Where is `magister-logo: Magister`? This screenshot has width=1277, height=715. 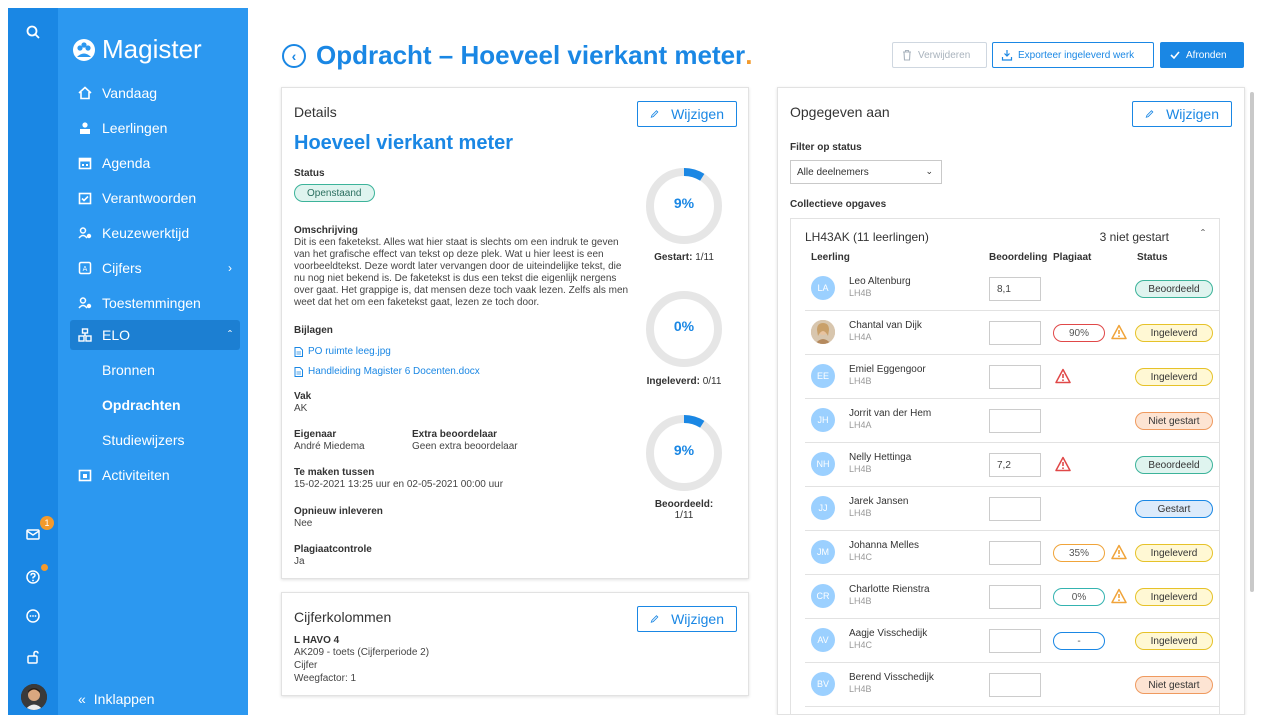 magister-logo: Magister is located at coordinates (137, 49).